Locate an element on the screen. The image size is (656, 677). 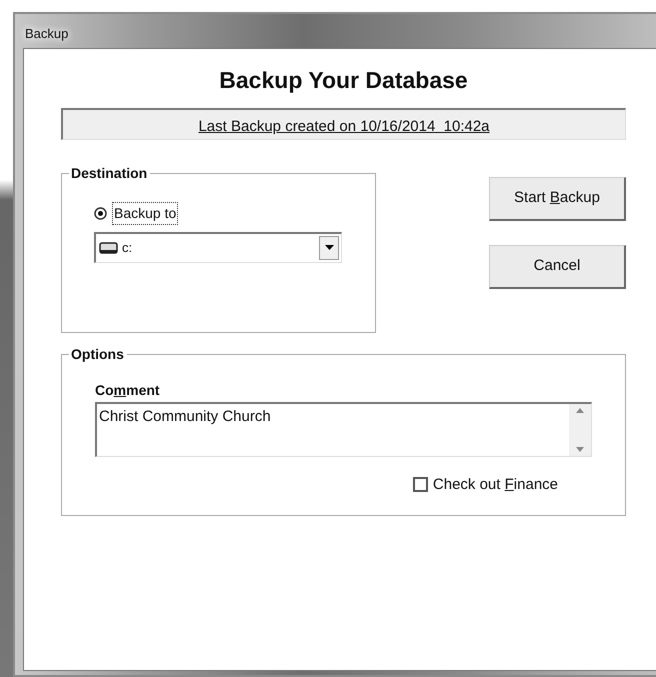
caret-icon is located at coordinates (329, 247).